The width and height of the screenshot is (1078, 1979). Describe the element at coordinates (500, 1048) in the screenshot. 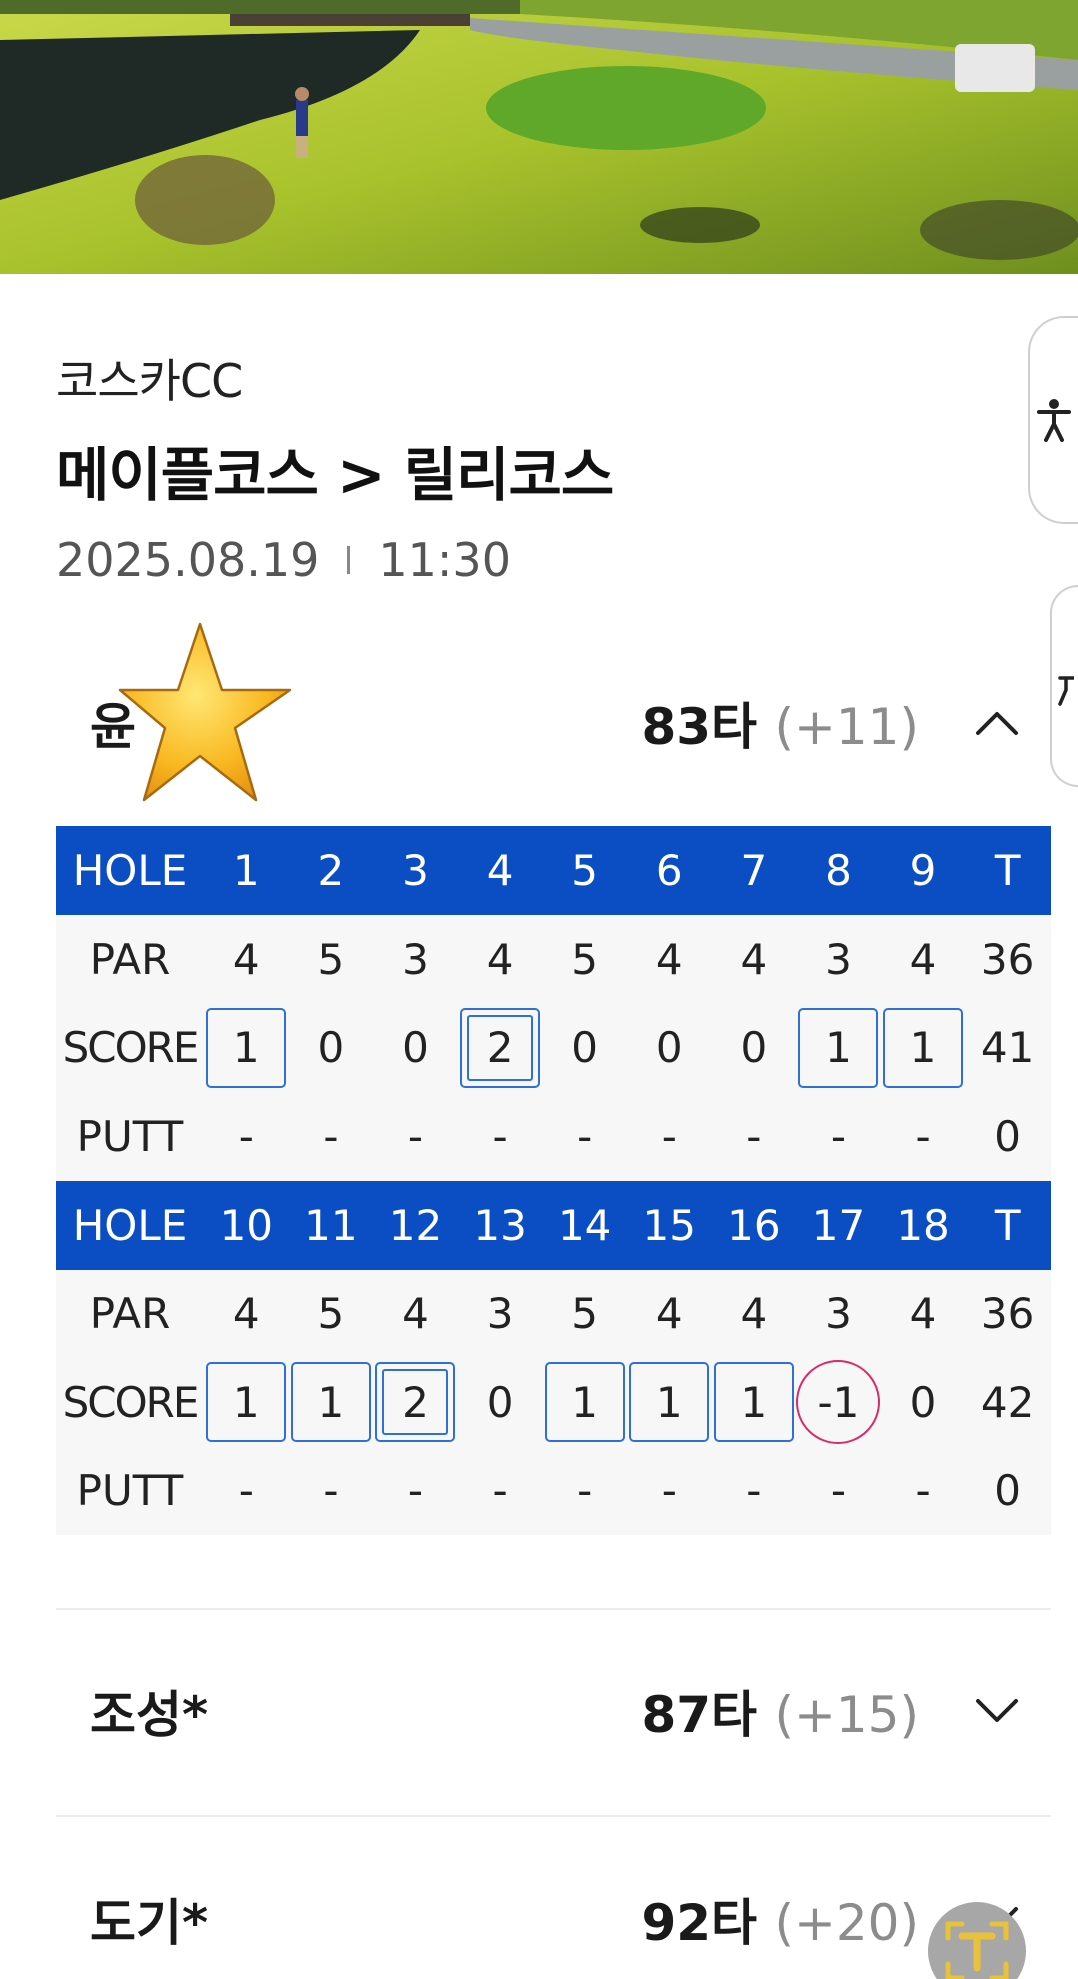

I see `score-value: 2` at that location.